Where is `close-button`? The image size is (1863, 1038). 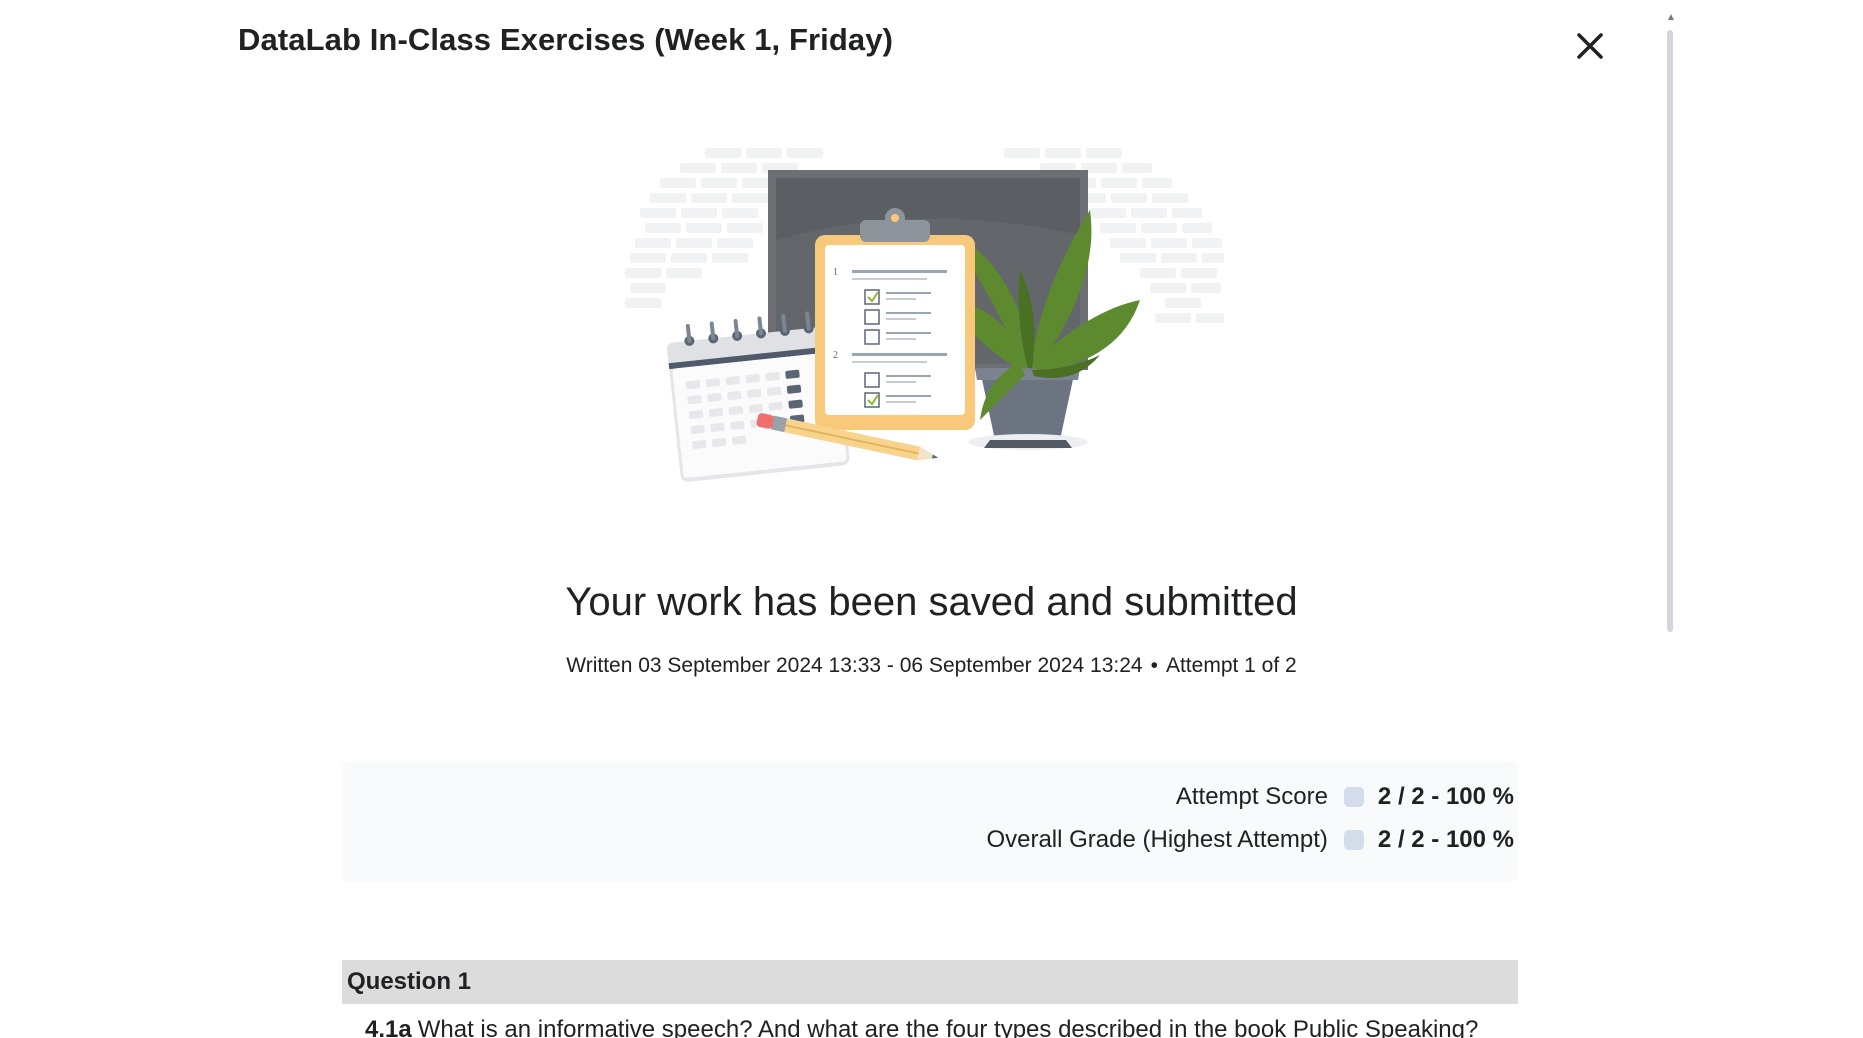
close-button is located at coordinates (1590, 46).